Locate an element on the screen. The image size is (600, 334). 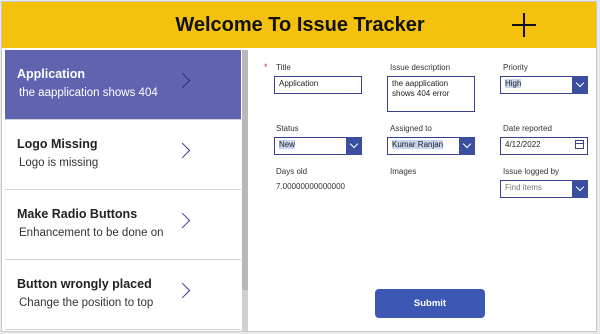
title-field: Application is located at coordinates (318, 85).